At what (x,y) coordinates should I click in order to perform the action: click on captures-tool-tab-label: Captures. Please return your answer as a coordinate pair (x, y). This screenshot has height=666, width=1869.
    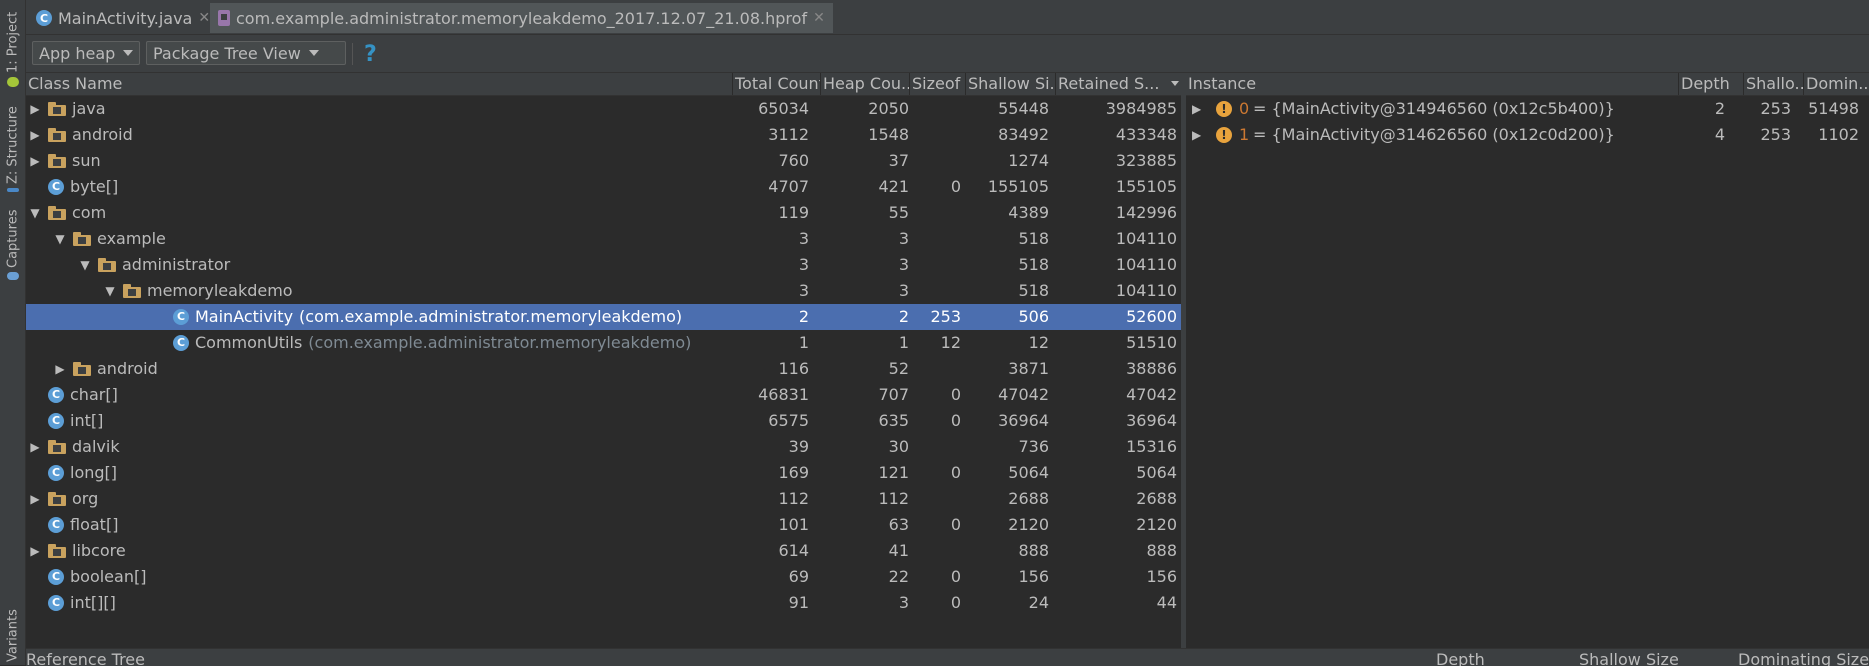
    Looking at the image, I should click on (13, 239).